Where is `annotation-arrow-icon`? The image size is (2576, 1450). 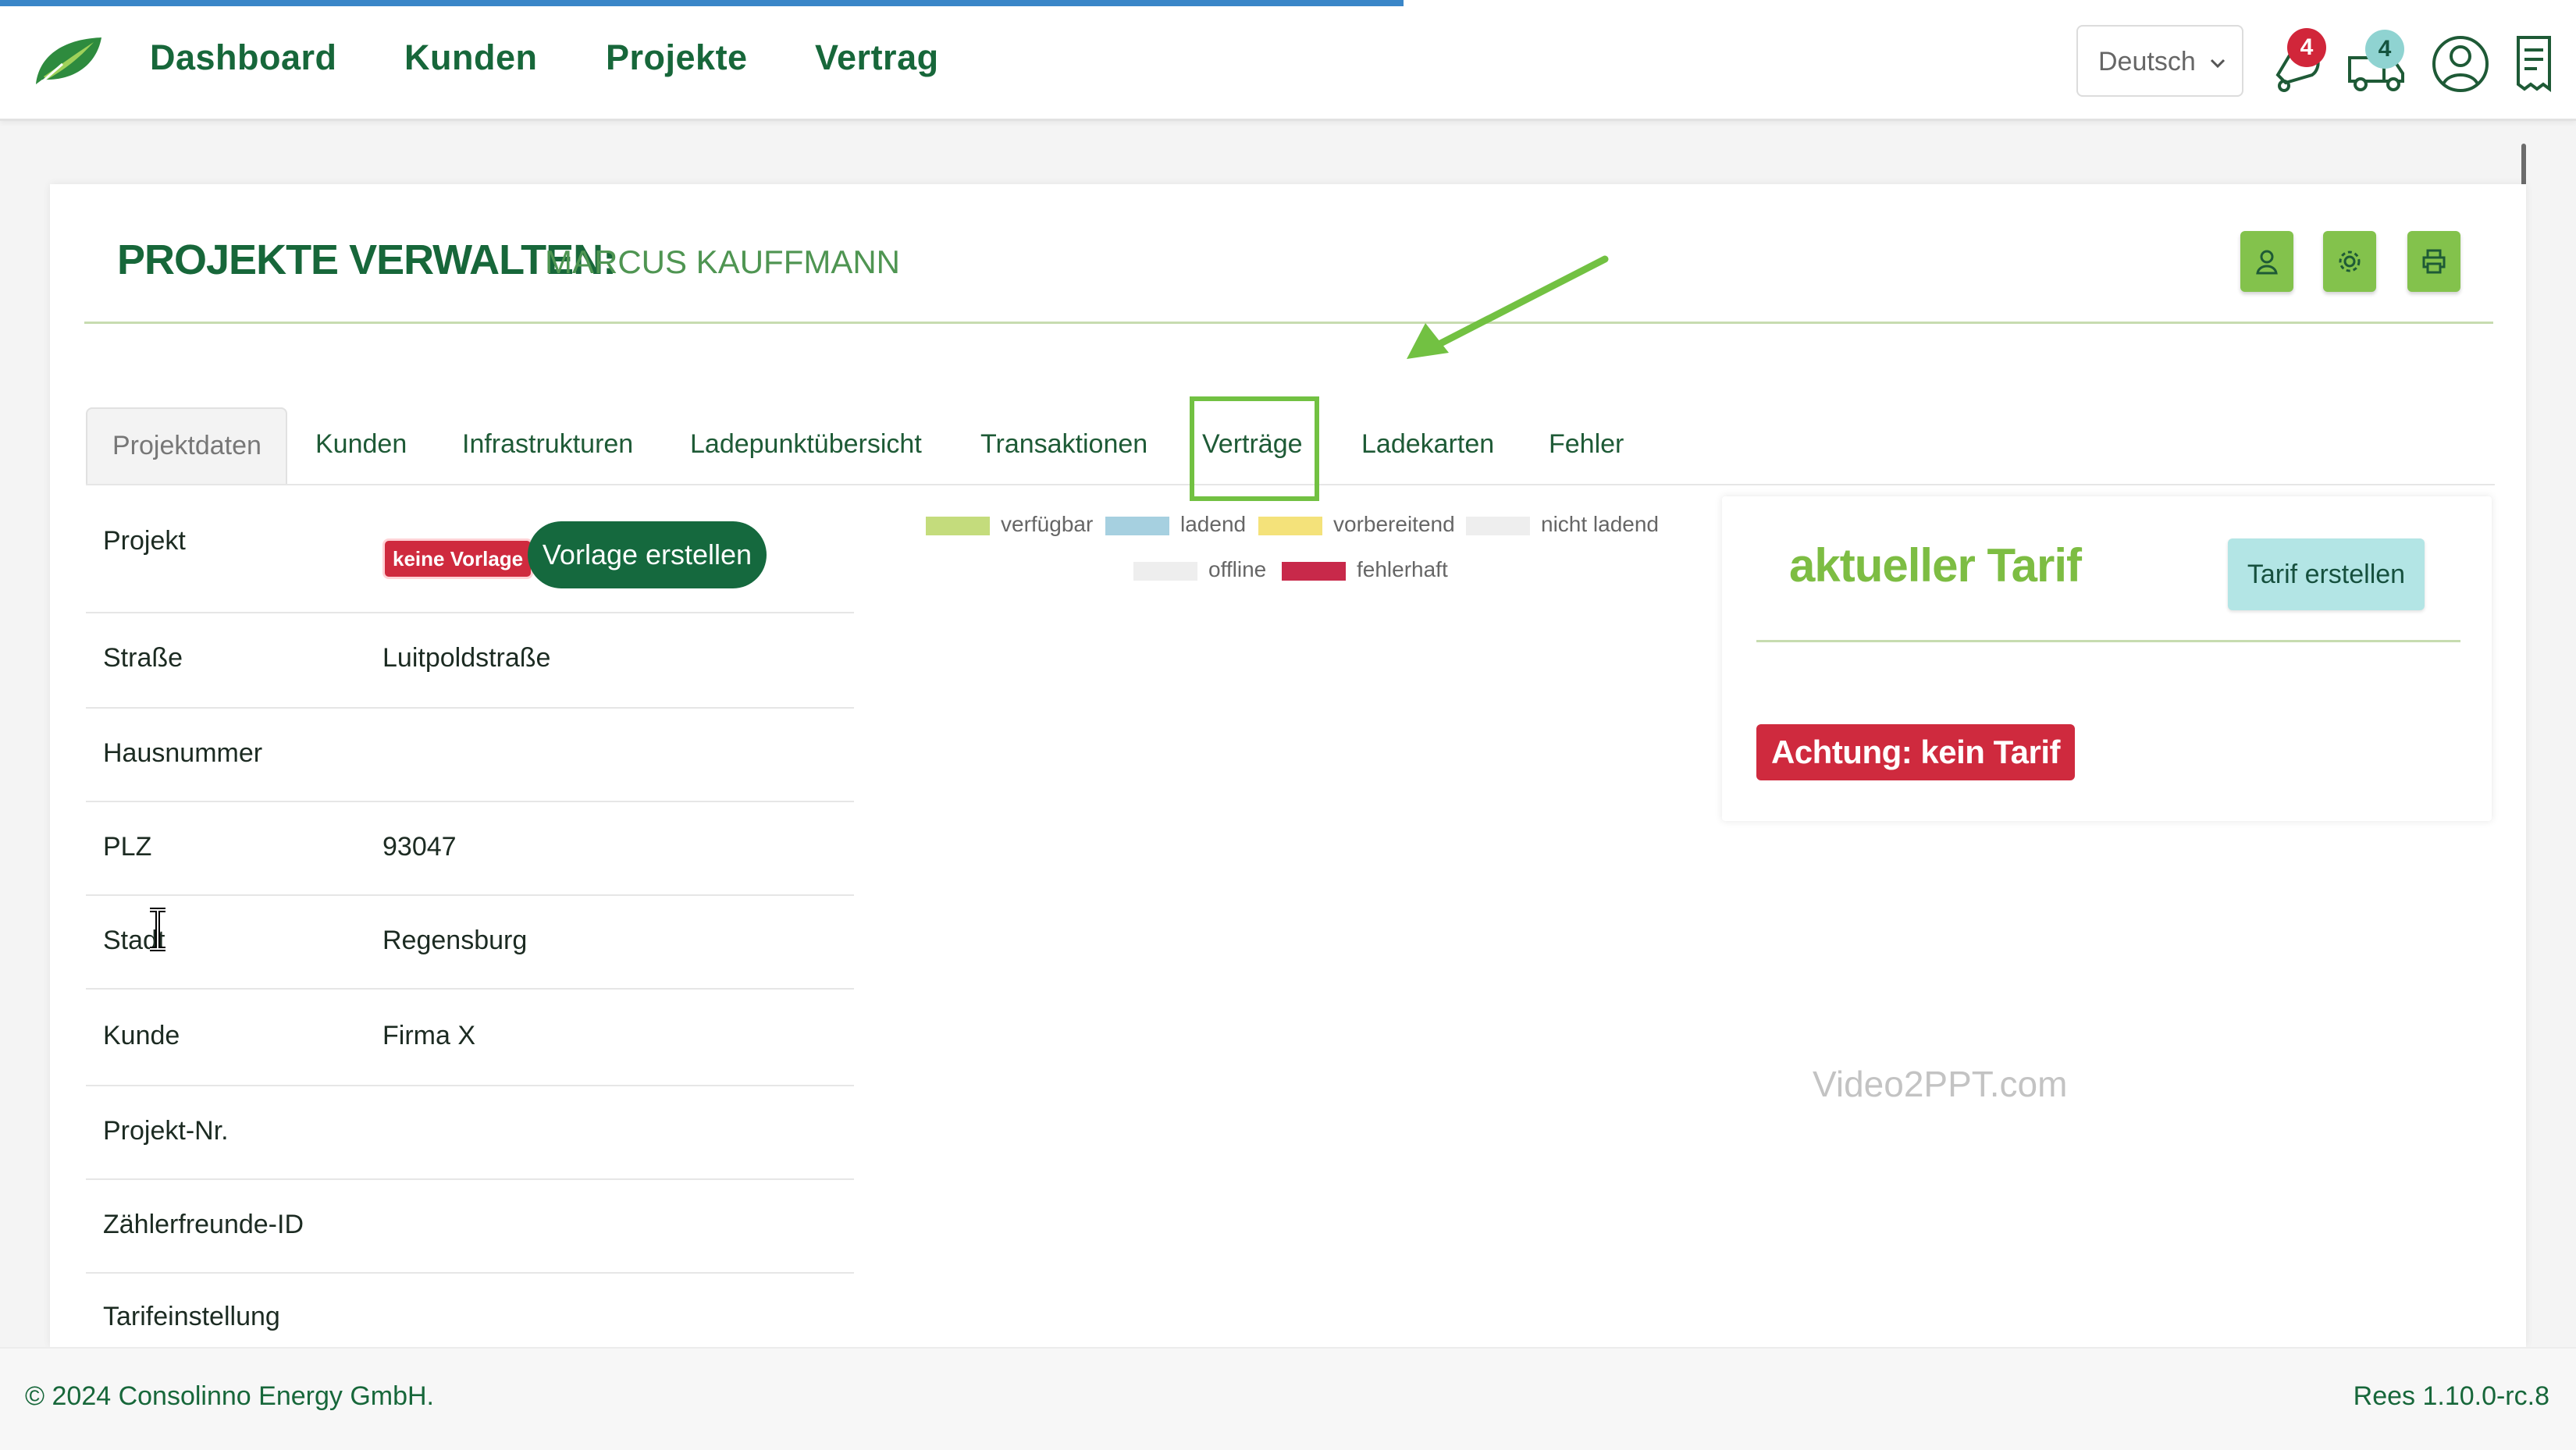
annotation-arrow-icon is located at coordinates (1508, 307).